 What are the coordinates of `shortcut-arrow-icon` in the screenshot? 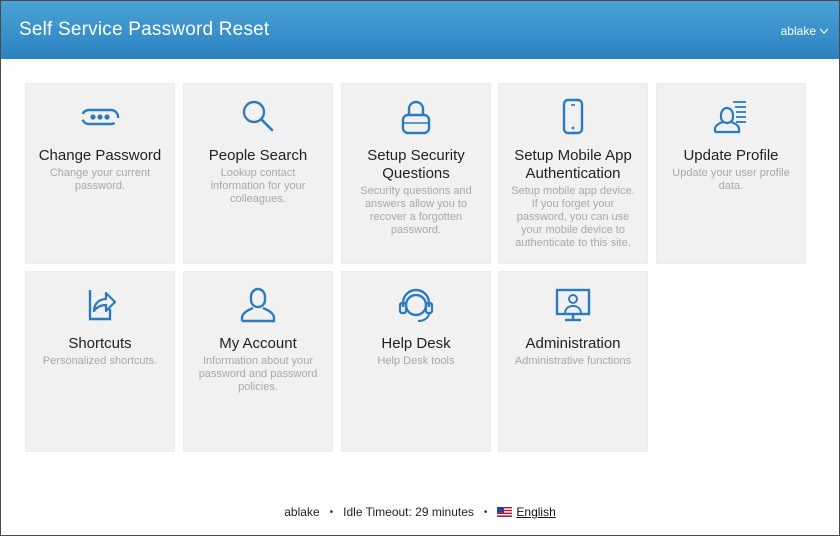 It's located at (100, 305).